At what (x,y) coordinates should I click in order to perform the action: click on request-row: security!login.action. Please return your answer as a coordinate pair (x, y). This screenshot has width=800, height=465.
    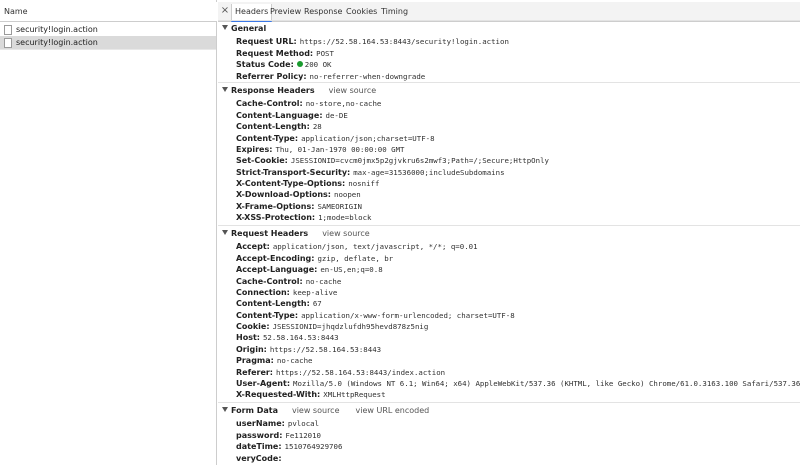
    Looking at the image, I should click on (108, 29).